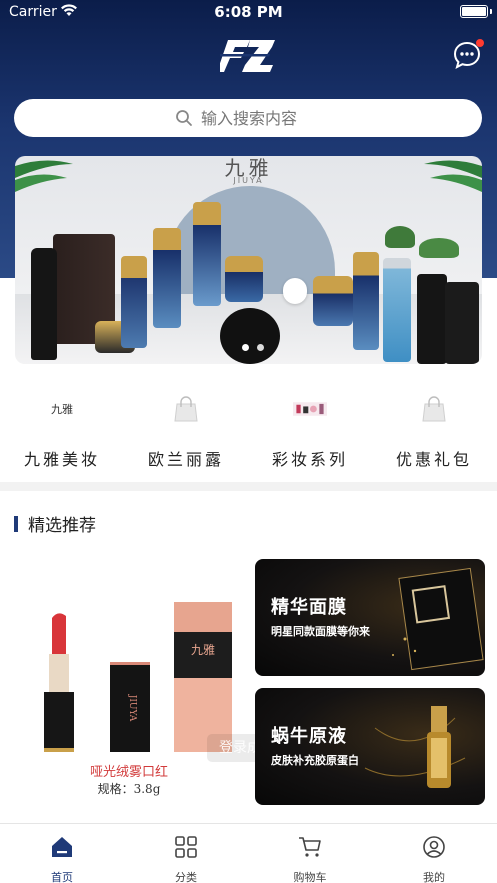 The image size is (497, 883). I want to click on promo-card-subtitle: 皮肤补充胶原蛋白, so click(315, 760).